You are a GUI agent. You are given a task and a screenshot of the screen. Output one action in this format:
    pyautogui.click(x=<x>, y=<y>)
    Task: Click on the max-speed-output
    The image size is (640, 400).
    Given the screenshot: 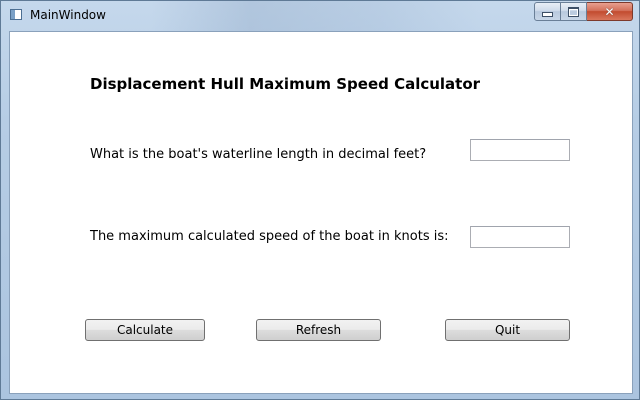 What is the action you would take?
    pyautogui.click(x=520, y=237)
    